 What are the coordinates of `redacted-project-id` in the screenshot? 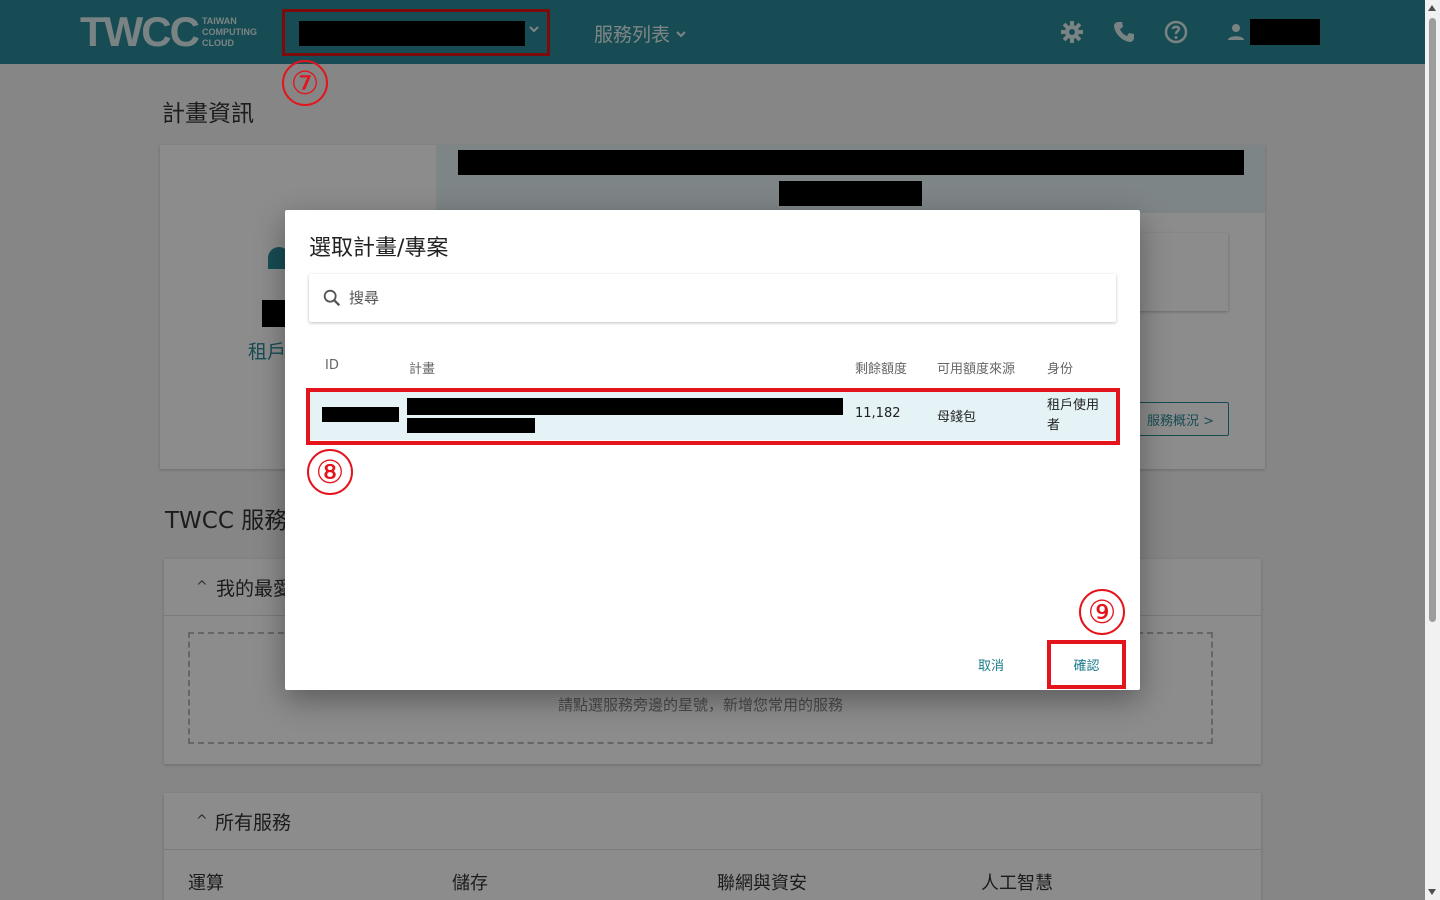 It's located at (360, 414).